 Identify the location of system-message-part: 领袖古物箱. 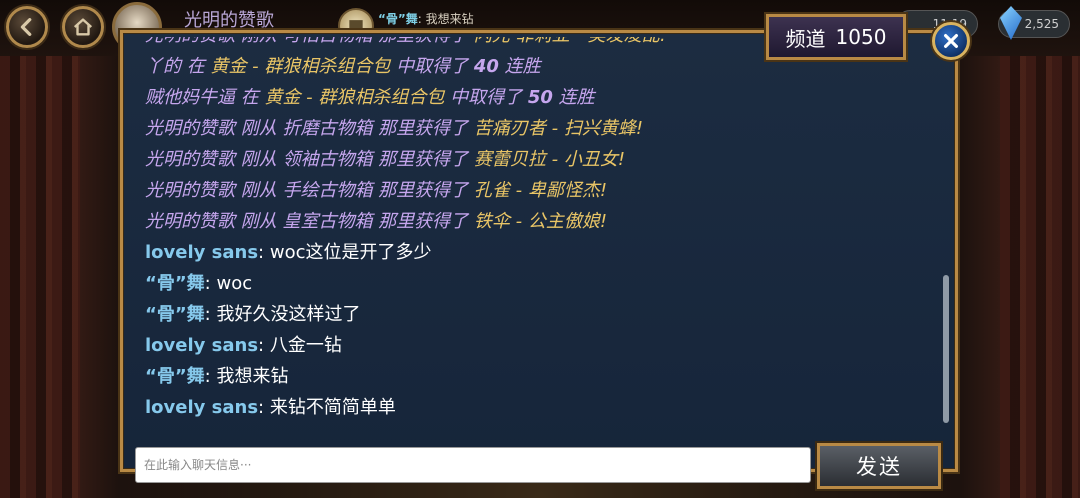
(327, 159).